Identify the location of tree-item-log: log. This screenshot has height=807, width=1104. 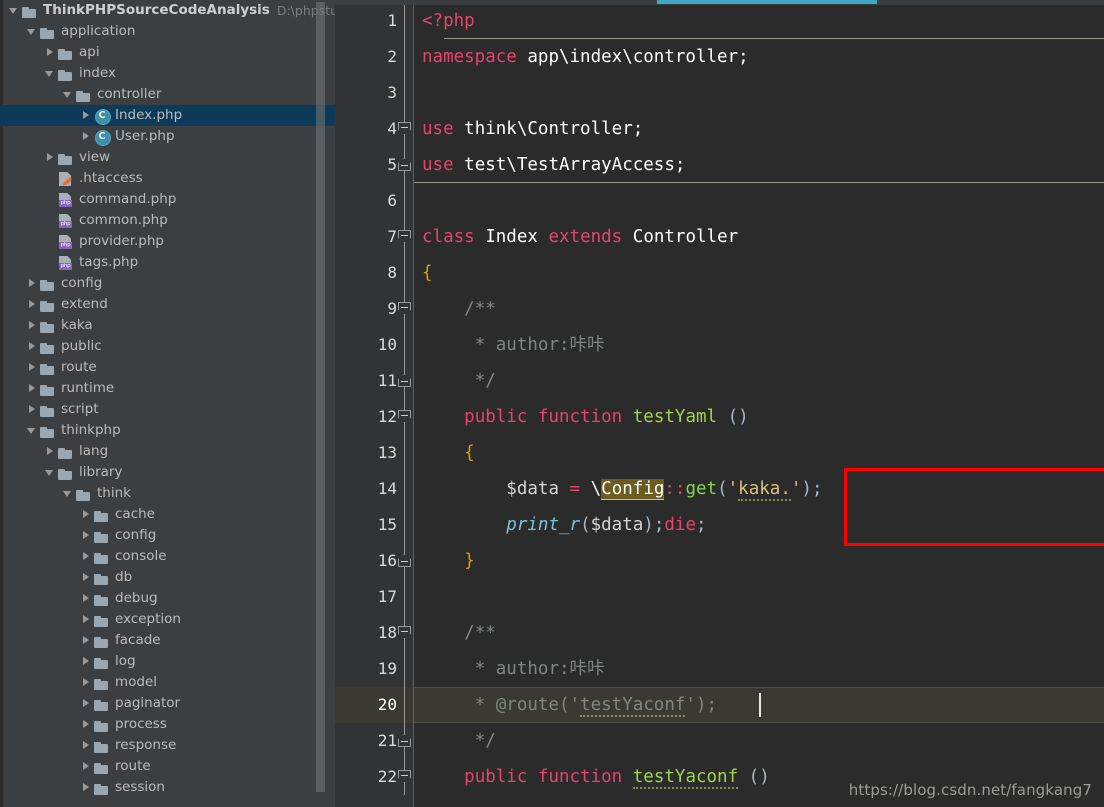
(167, 661).